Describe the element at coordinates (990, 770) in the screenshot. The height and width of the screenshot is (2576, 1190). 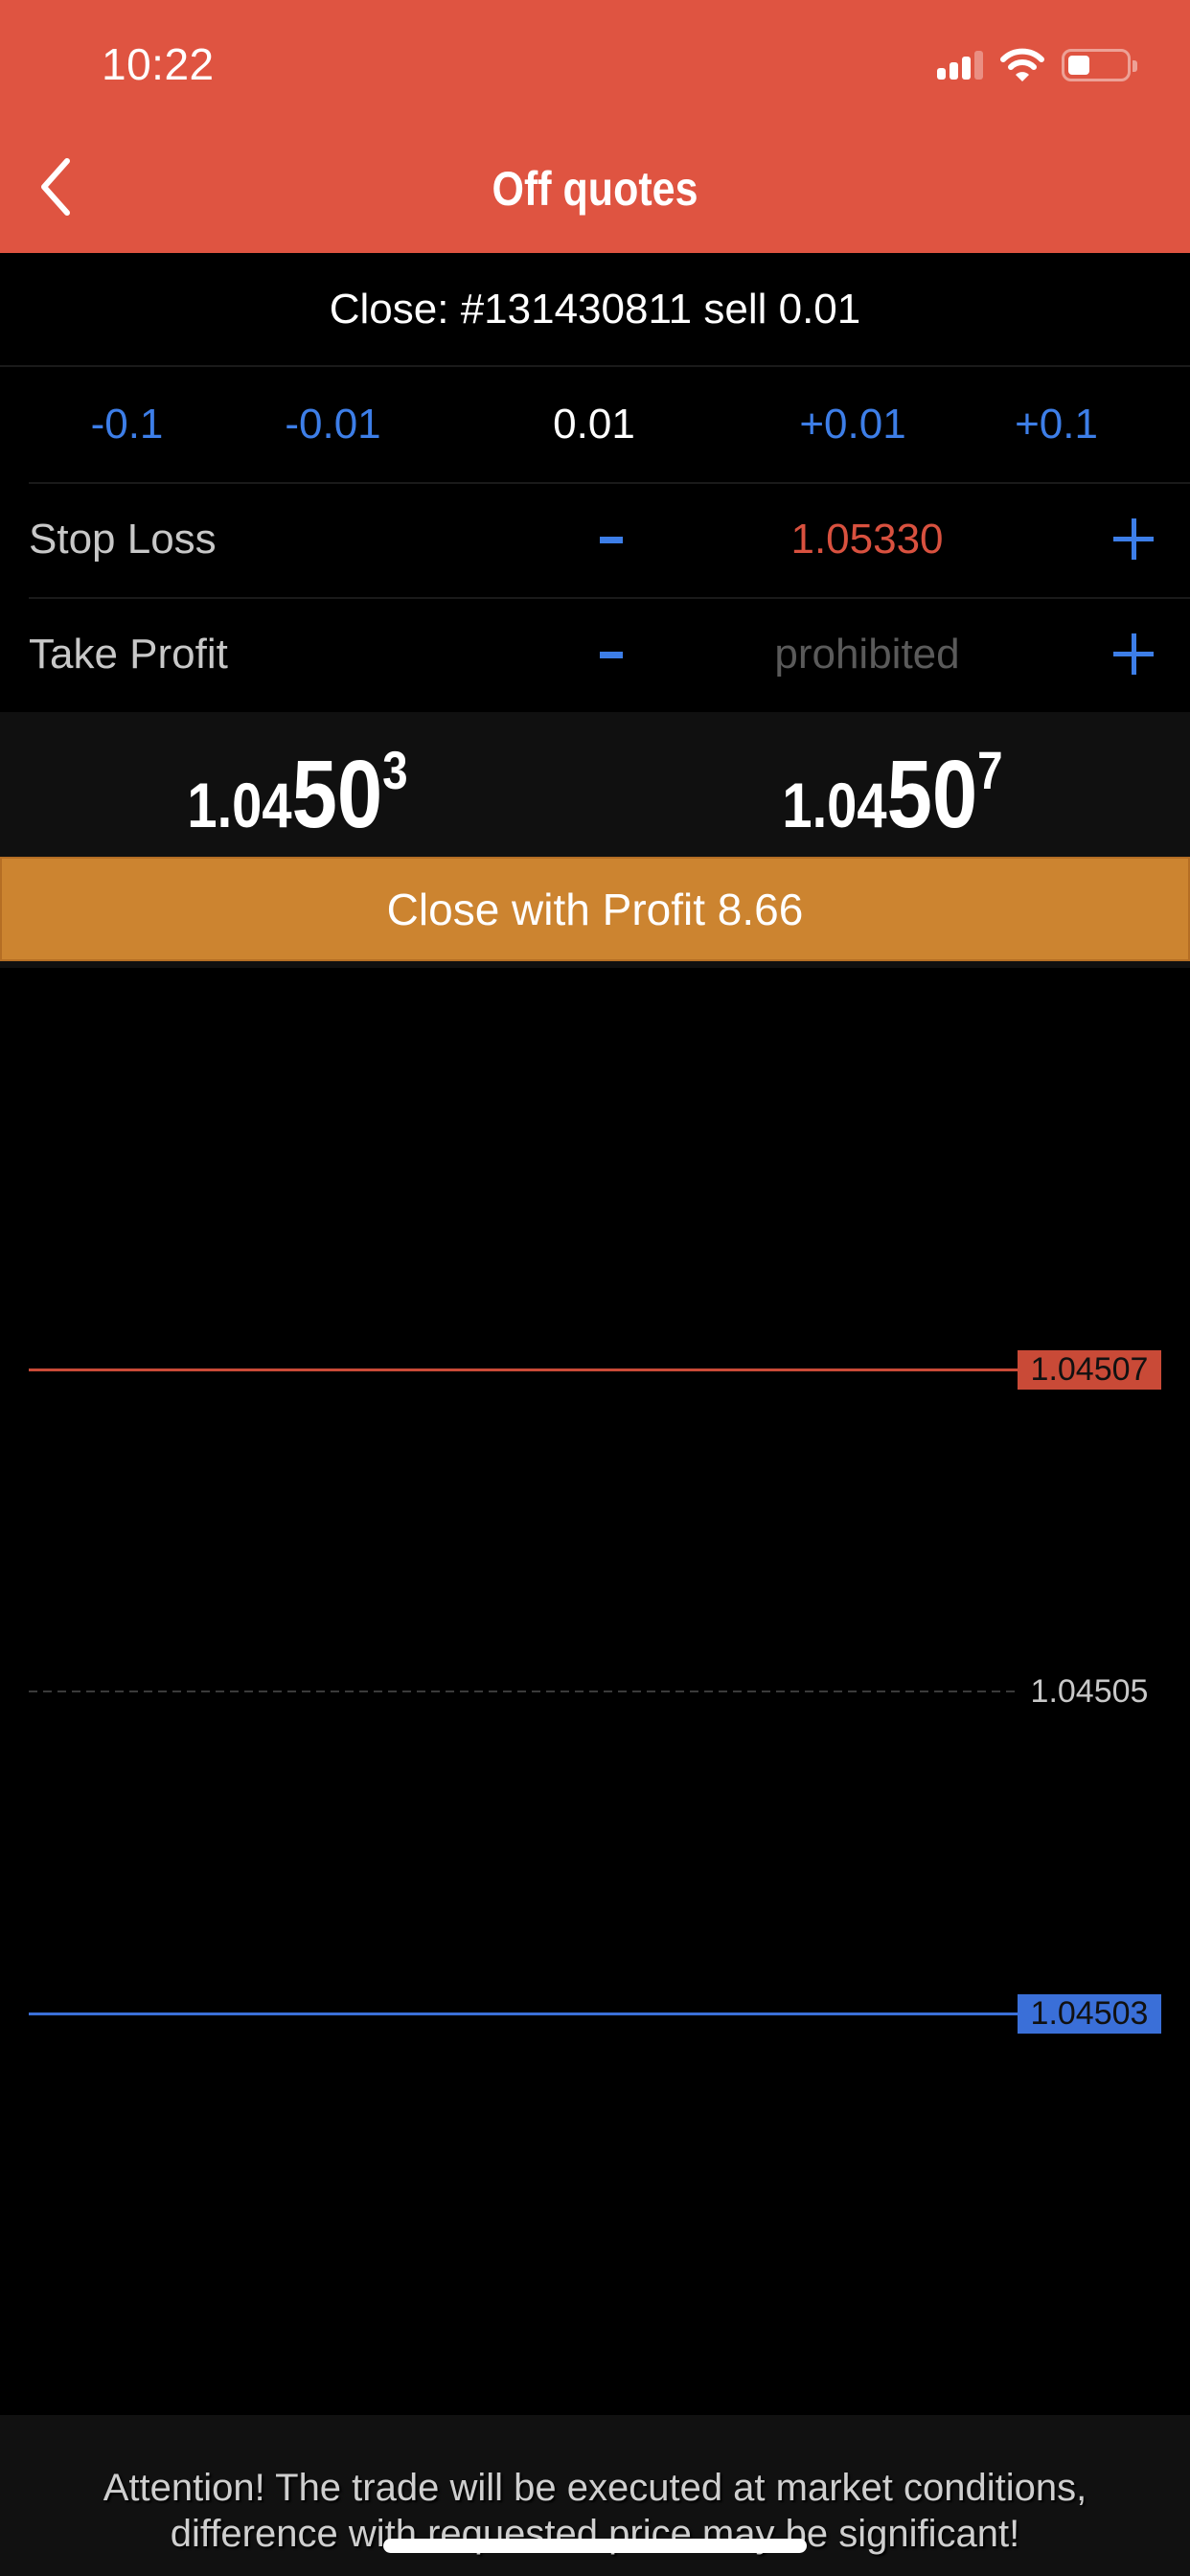
I see `ask-price-point: 7` at that location.